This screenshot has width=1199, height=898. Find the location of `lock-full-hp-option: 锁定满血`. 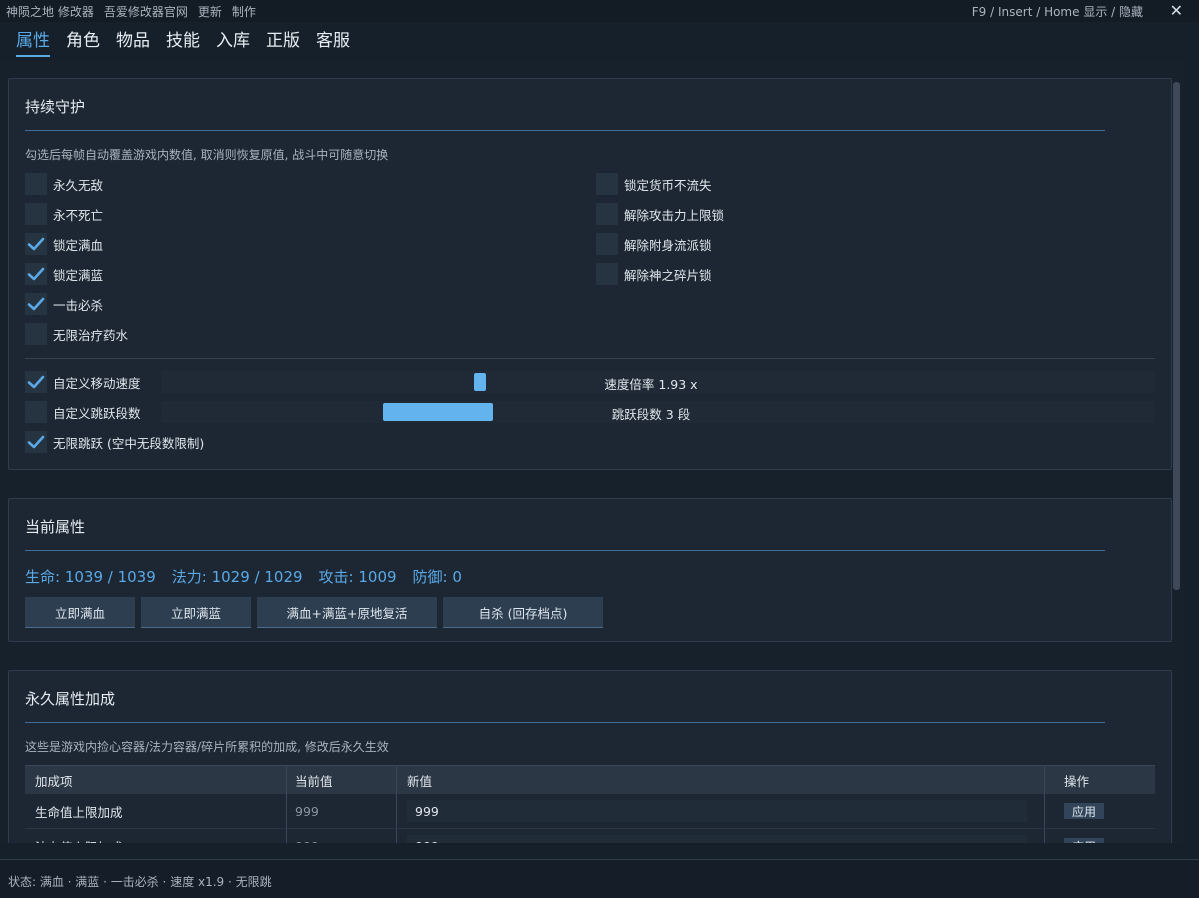

lock-full-hp-option: 锁定满血 is located at coordinates (64, 244).